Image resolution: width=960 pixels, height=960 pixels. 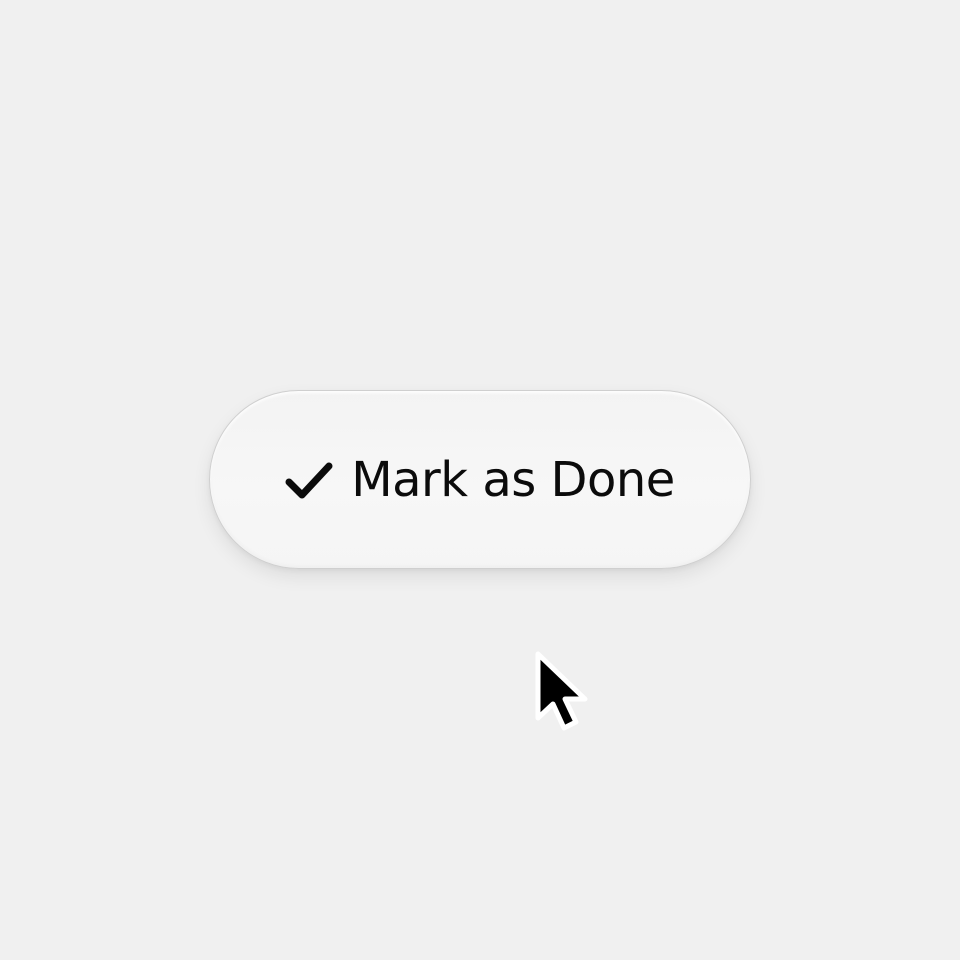 What do you see at coordinates (513, 479) in the screenshot?
I see `button-label: Mark as Done` at bounding box center [513, 479].